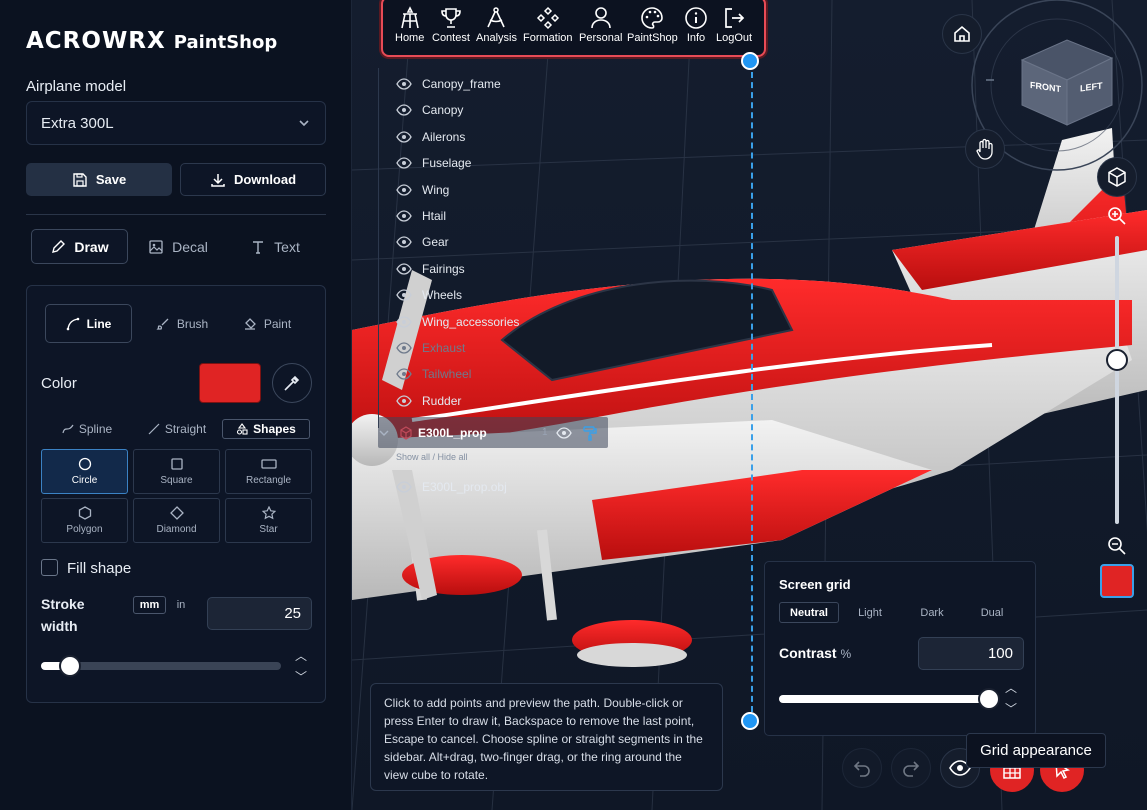 Image resolution: width=1147 pixels, height=810 pixels. Describe the element at coordinates (268, 520) in the screenshot. I see `shape-star: Star` at that location.